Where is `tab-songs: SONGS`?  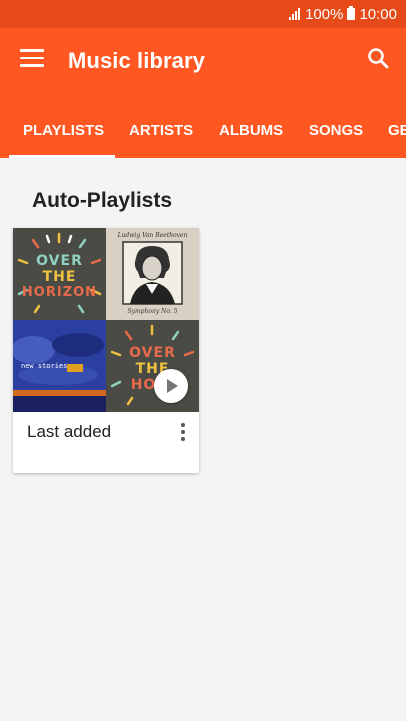 tab-songs: SONGS is located at coordinates (336, 138).